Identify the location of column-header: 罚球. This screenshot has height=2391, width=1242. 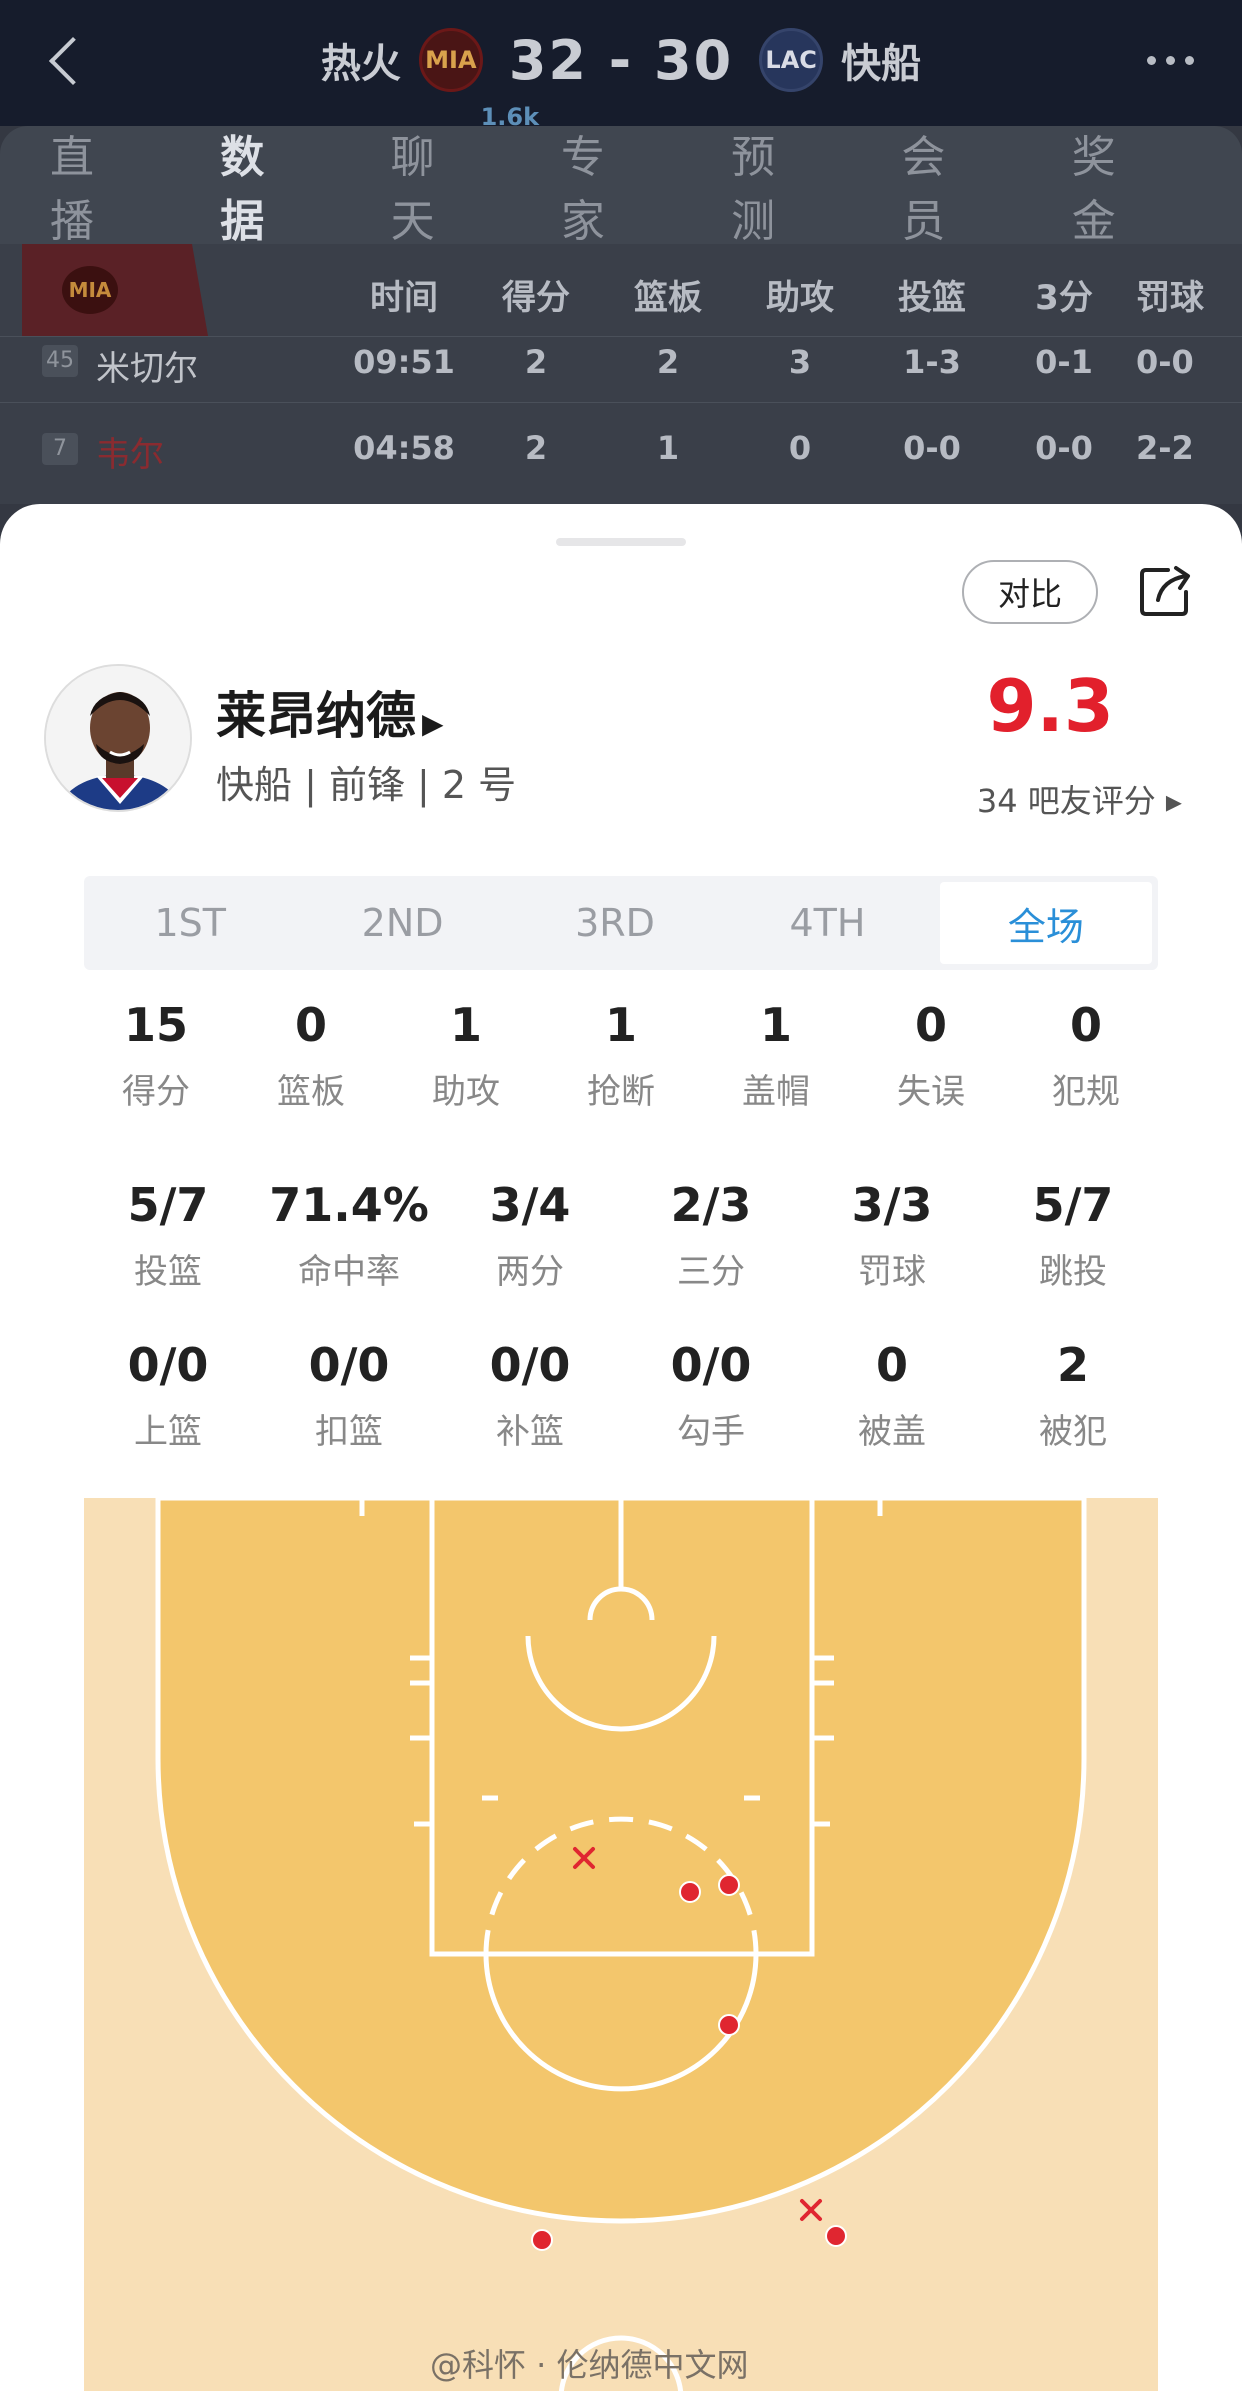
(1170, 298).